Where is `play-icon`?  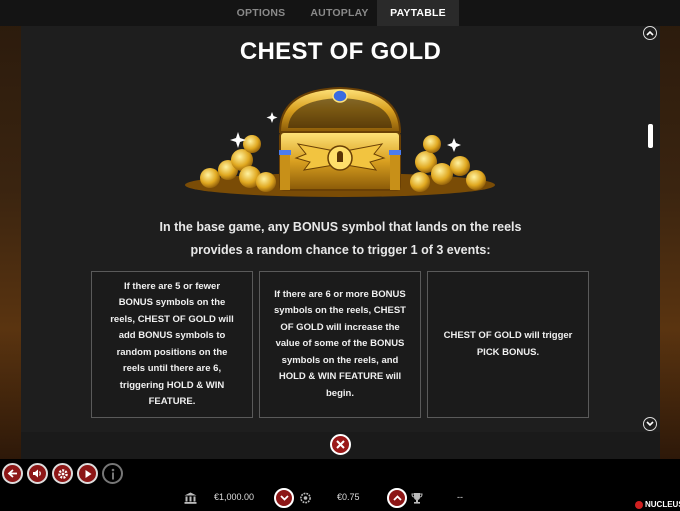 play-icon is located at coordinates (88, 473).